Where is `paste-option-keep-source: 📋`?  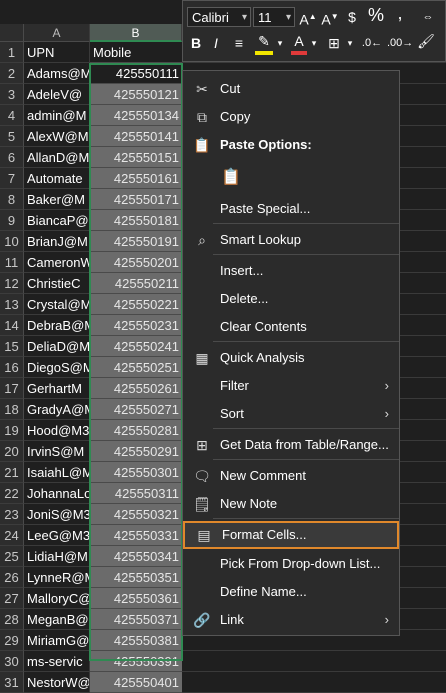
paste-option-keep-source: 📋 is located at coordinates (291, 178).